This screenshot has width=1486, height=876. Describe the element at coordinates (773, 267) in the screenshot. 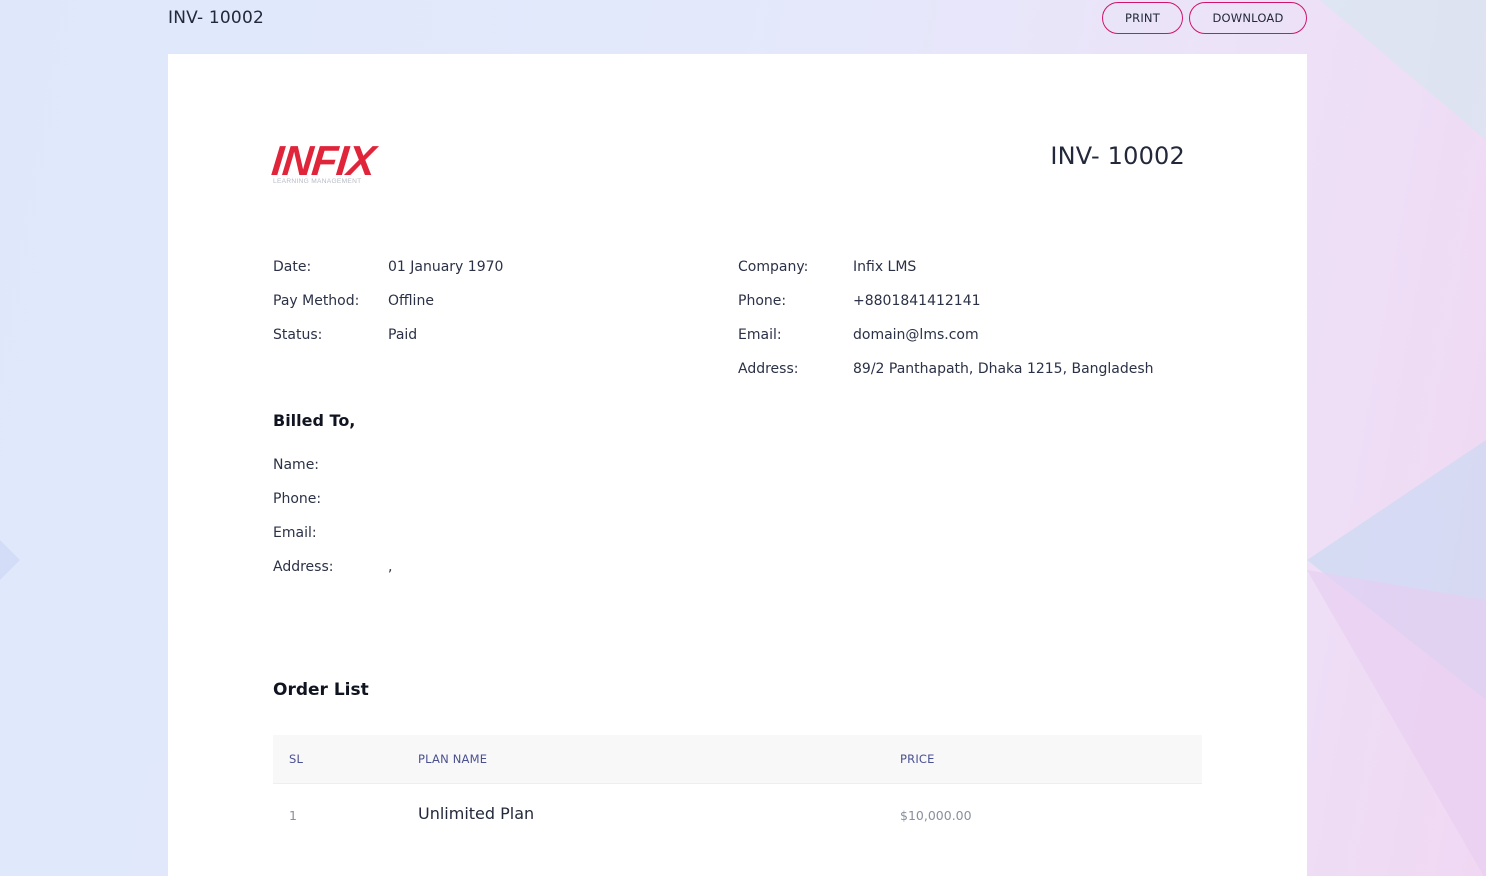

I see `company-label-name: Company:` at that location.